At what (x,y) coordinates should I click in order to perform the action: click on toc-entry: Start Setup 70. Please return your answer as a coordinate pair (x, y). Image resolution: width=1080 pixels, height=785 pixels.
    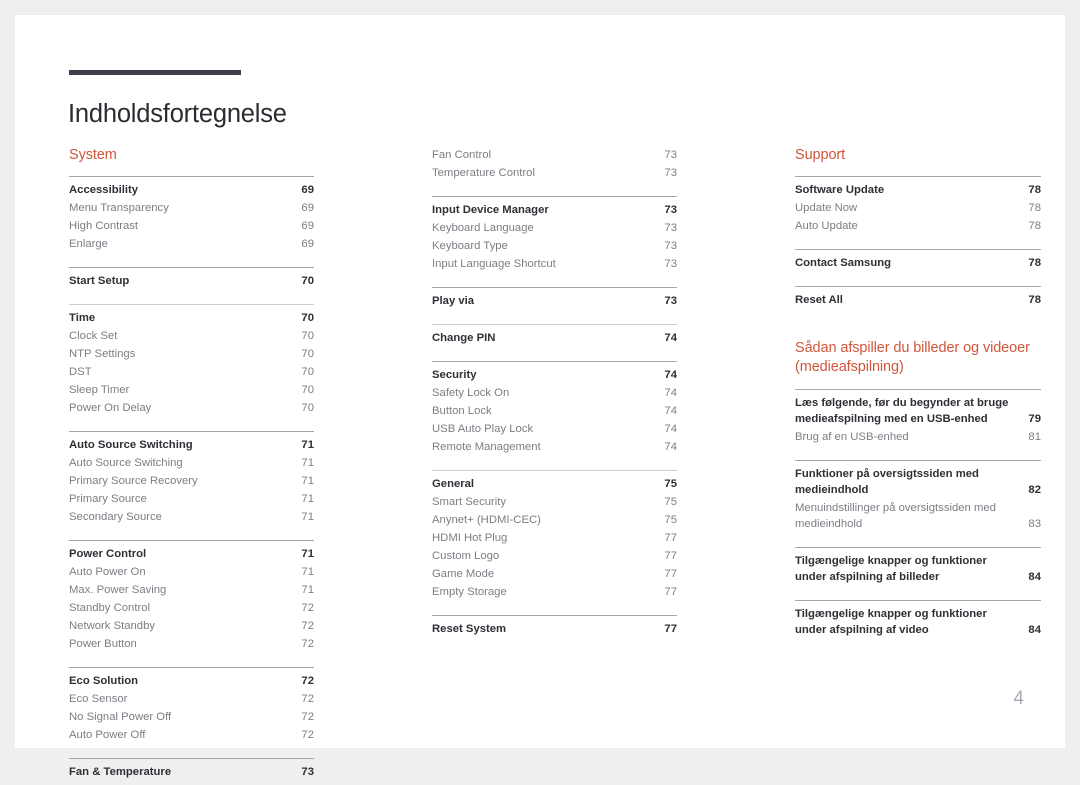
    Looking at the image, I should click on (191, 281).